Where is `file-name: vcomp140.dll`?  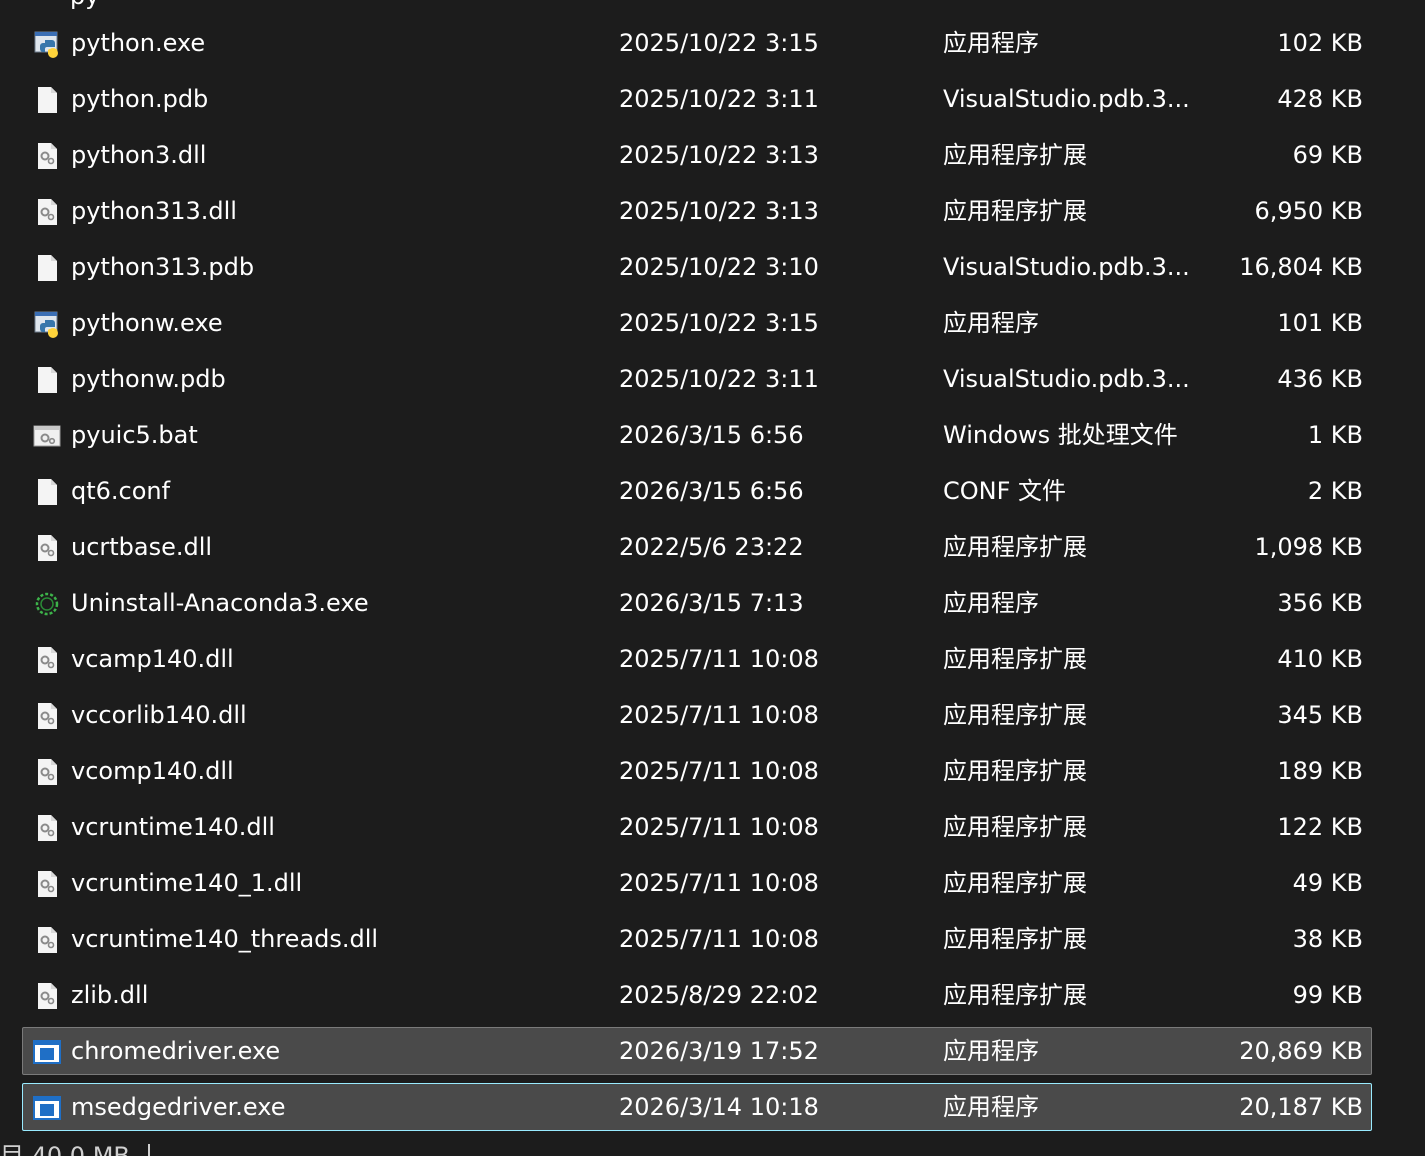
file-name: vcomp140.dll is located at coordinates (152, 771).